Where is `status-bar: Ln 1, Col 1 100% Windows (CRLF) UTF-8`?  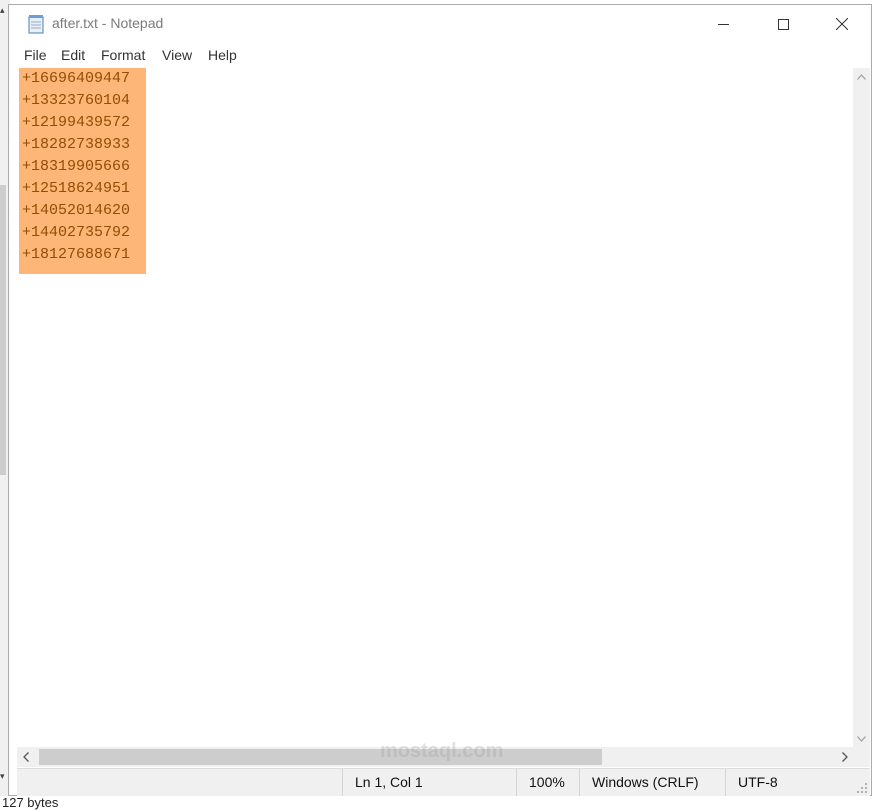 status-bar: Ln 1, Col 1 100% Windows (CRLF) UTF-8 is located at coordinates (443, 782).